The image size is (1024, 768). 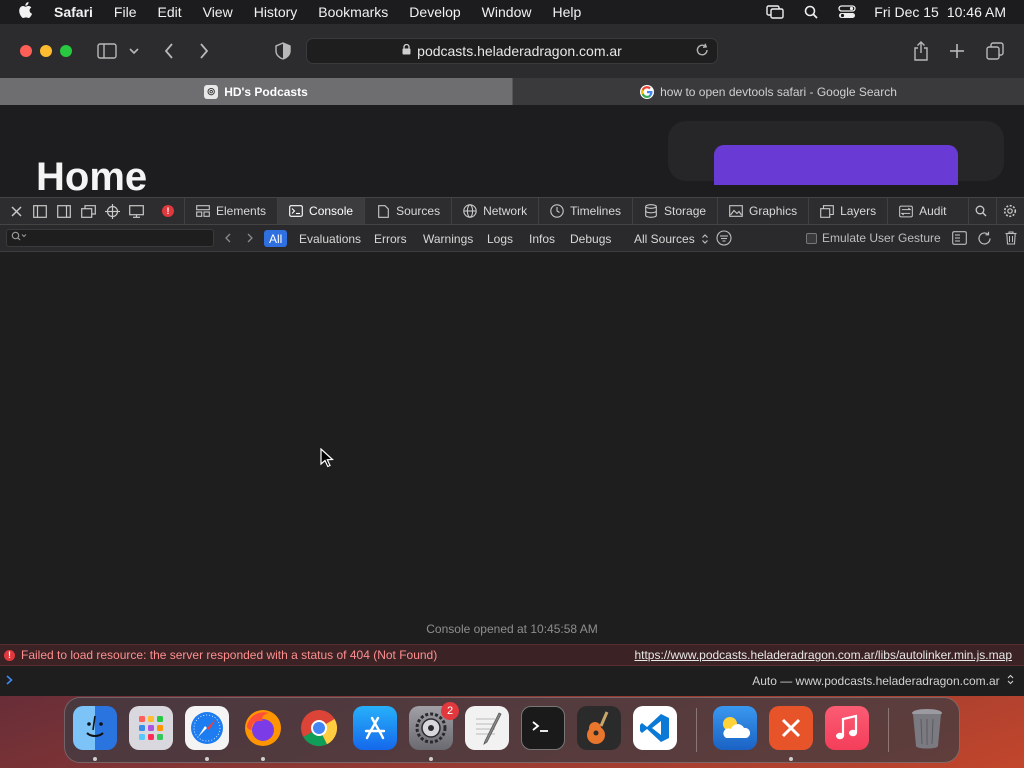 What do you see at coordinates (207, 728) in the screenshot?
I see `dock-safari-icon` at bounding box center [207, 728].